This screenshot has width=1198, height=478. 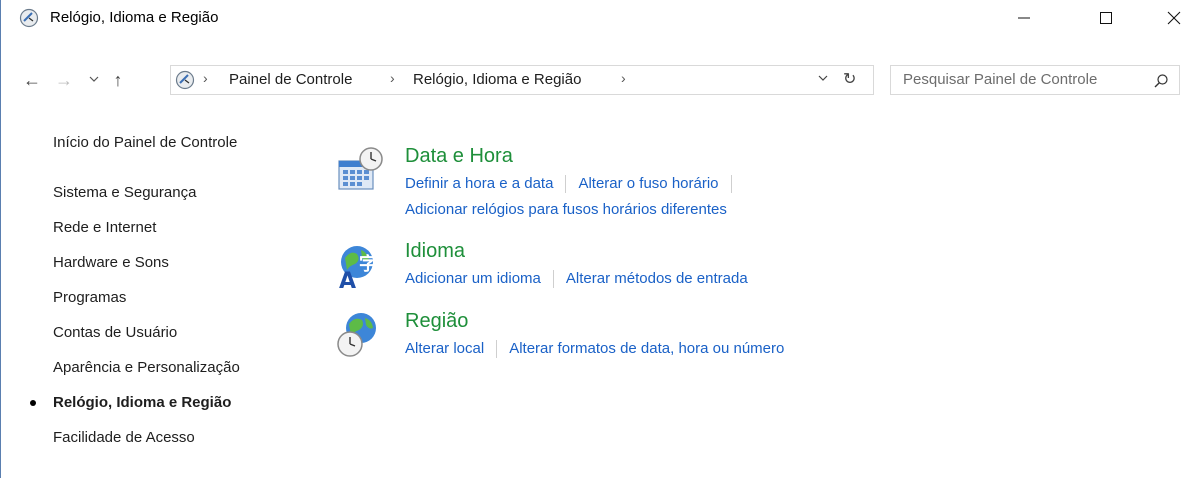 What do you see at coordinates (459, 156) in the screenshot?
I see `category-title: Data e Hora` at bounding box center [459, 156].